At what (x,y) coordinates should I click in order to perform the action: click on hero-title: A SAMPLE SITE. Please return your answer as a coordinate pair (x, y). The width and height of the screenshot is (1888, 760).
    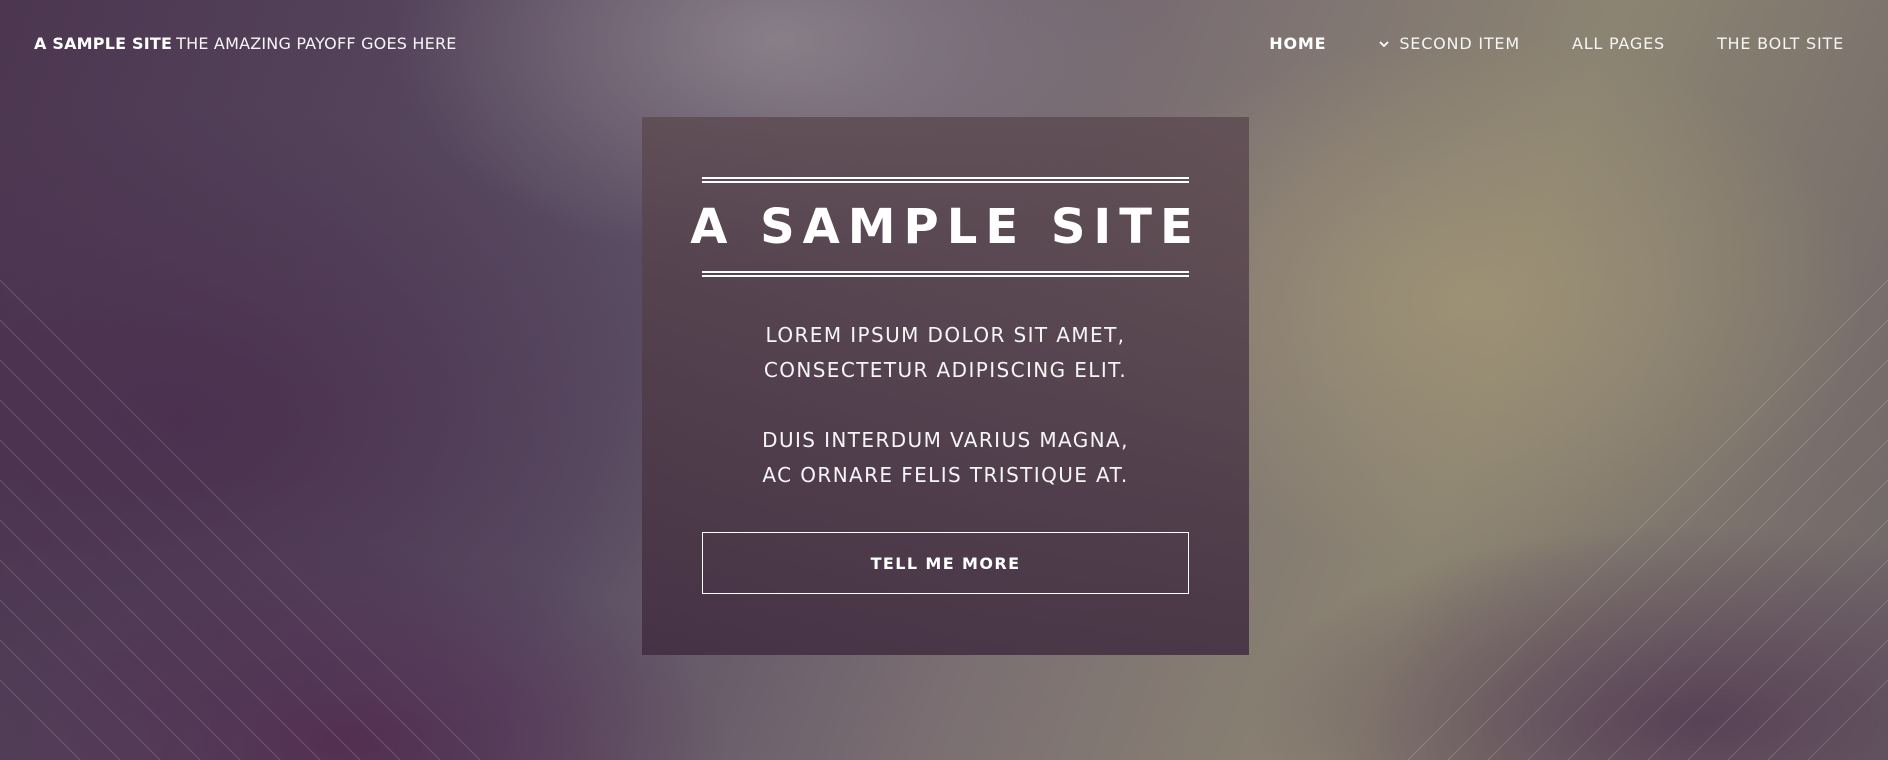
    Looking at the image, I should click on (945, 227).